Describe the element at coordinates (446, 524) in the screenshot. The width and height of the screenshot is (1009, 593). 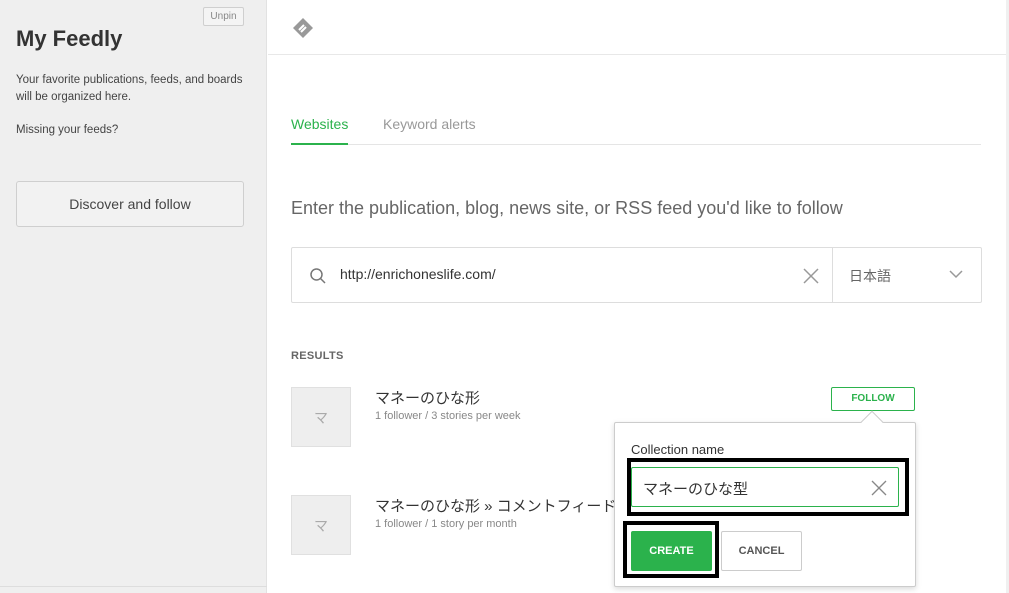
I see `feed-meta: 1 follower / 1 story per month` at that location.